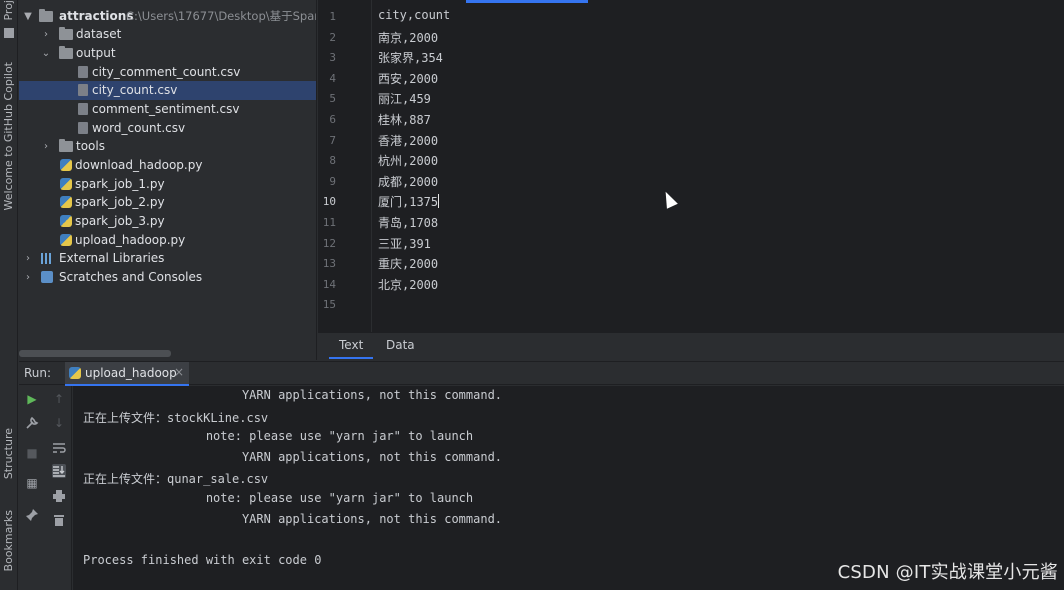  I want to click on tree-item-label: download_hadoop.py, so click(139, 165).